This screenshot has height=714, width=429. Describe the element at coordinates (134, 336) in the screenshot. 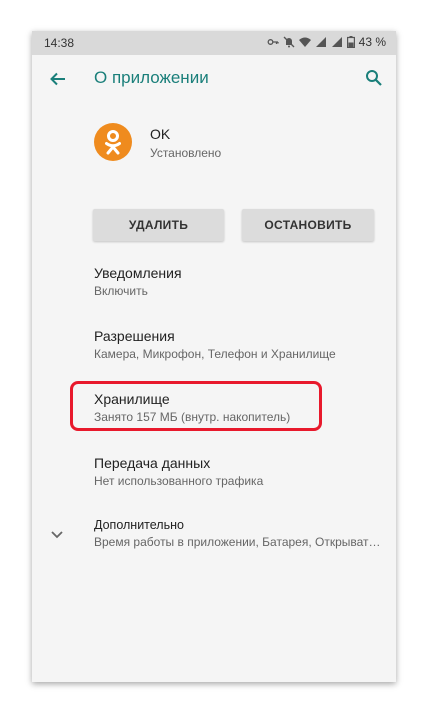

I see `item-title: Разрешения` at that location.